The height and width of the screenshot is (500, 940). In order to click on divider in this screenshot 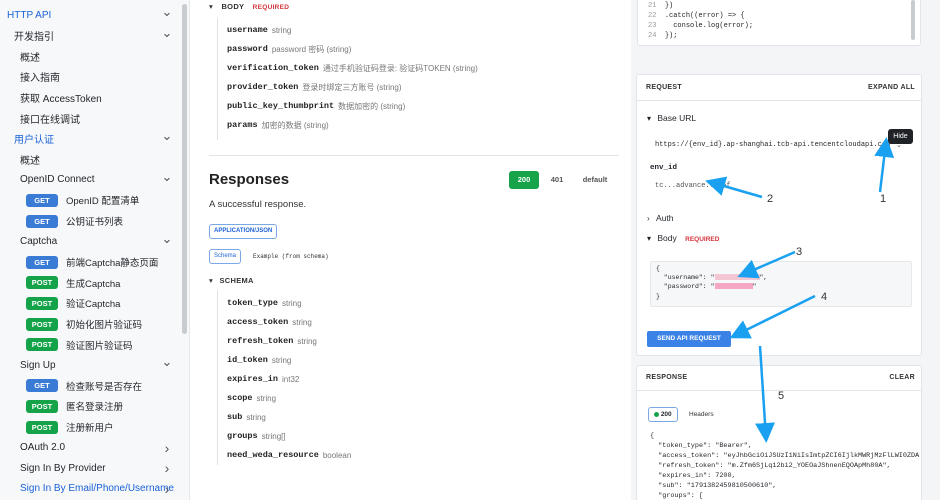, I will do `click(779, 100)`.